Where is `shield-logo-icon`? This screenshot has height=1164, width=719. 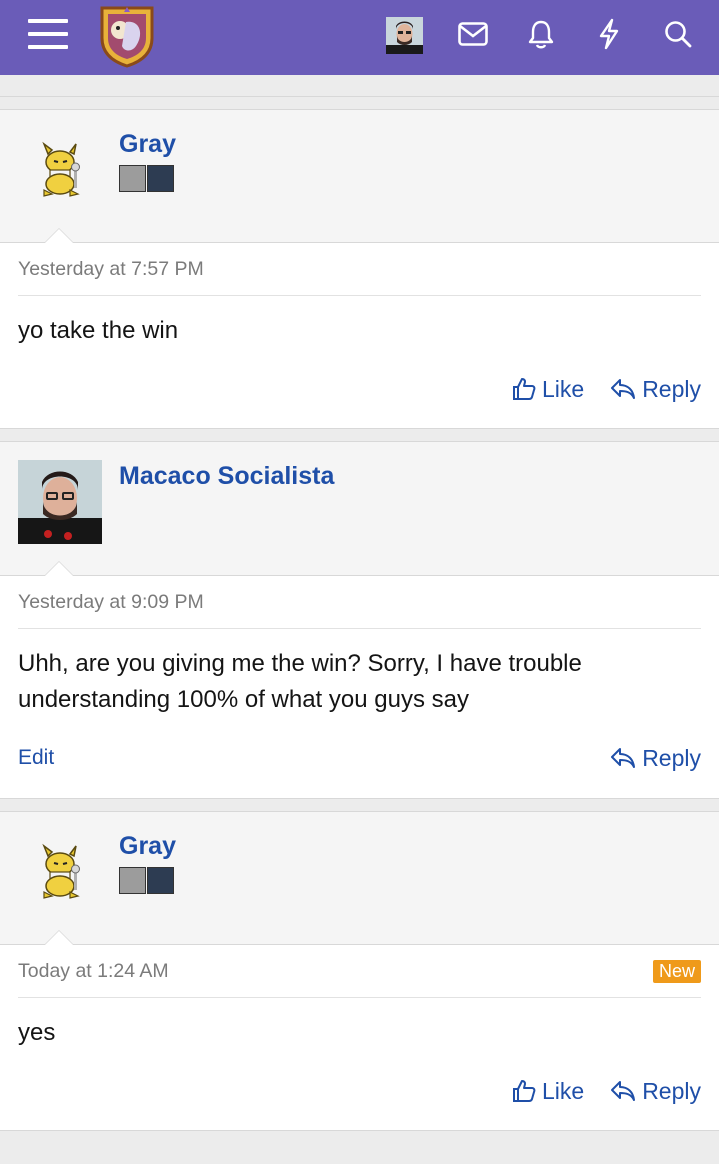 shield-logo-icon is located at coordinates (127, 37).